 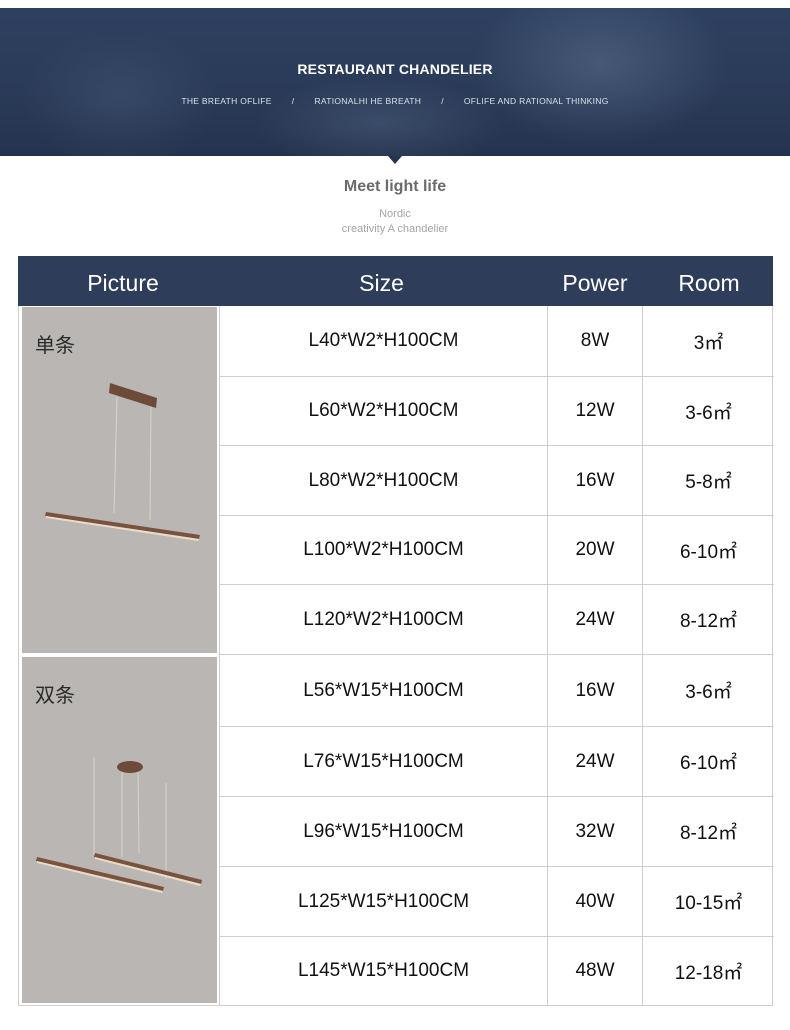 What do you see at coordinates (383, 550) in the screenshot?
I see `size-cell: L100*W2*H100CM` at bounding box center [383, 550].